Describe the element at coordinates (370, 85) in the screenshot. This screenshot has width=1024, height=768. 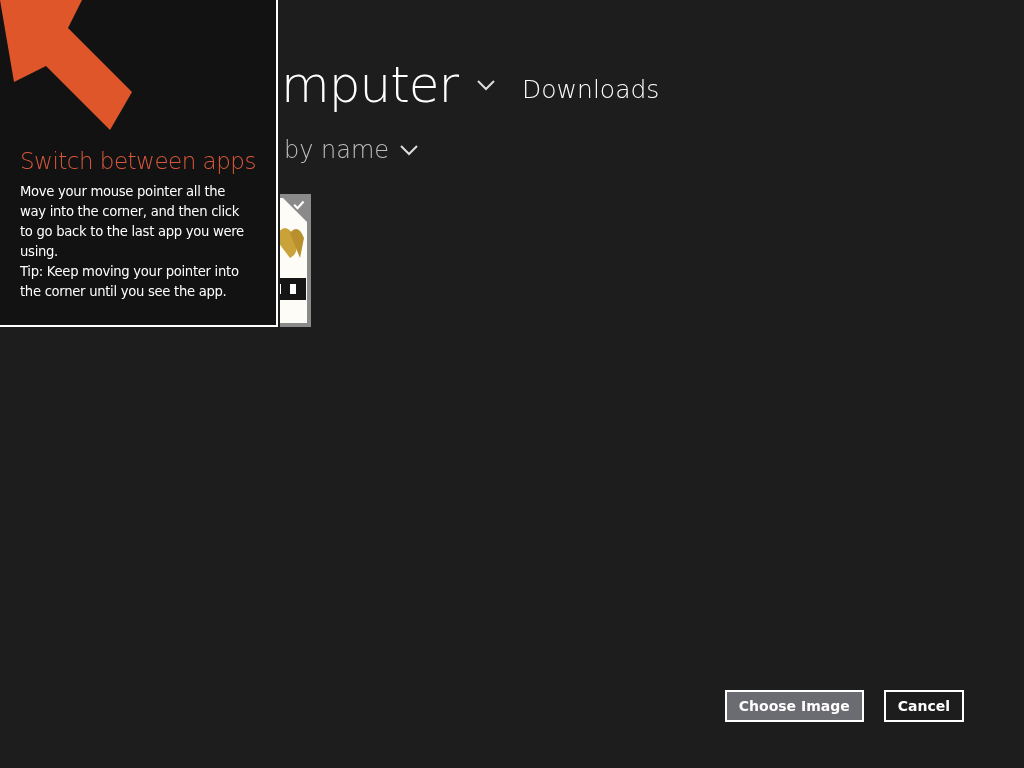
I see `location-title: mputer` at that location.